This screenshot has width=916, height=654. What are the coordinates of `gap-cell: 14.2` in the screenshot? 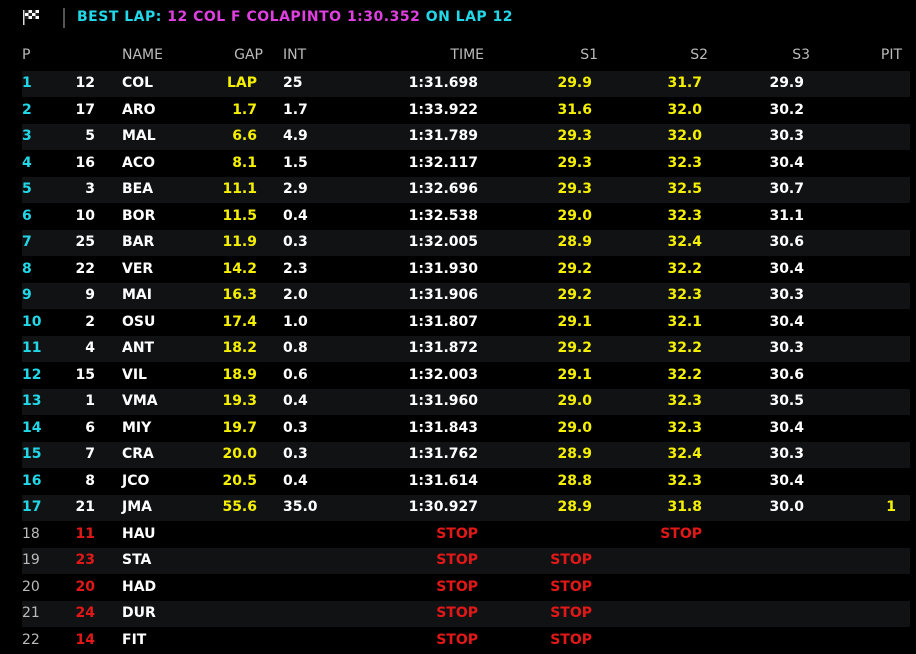 It's located at (239, 268).